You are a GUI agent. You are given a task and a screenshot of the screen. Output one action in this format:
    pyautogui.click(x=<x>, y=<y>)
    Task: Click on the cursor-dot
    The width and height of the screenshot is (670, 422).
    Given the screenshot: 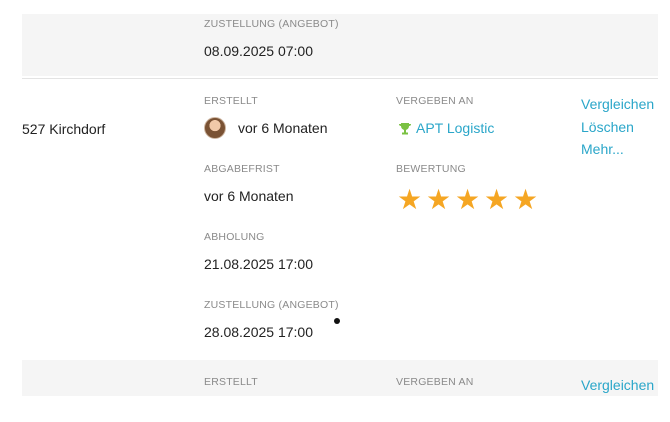 What is the action you would take?
    pyautogui.click(x=337, y=321)
    